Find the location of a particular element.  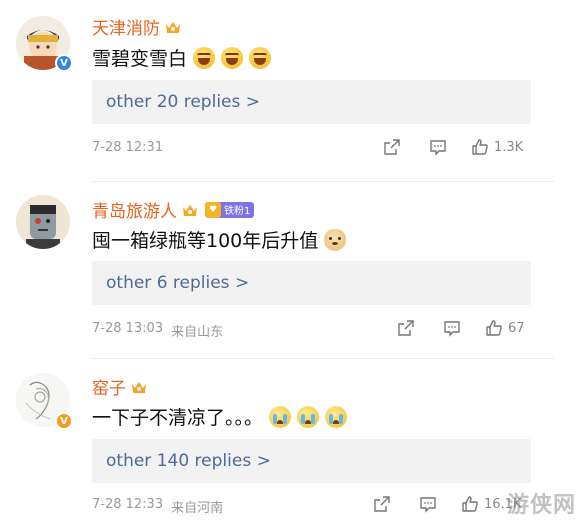

doge-emoji-icon is located at coordinates (335, 239).